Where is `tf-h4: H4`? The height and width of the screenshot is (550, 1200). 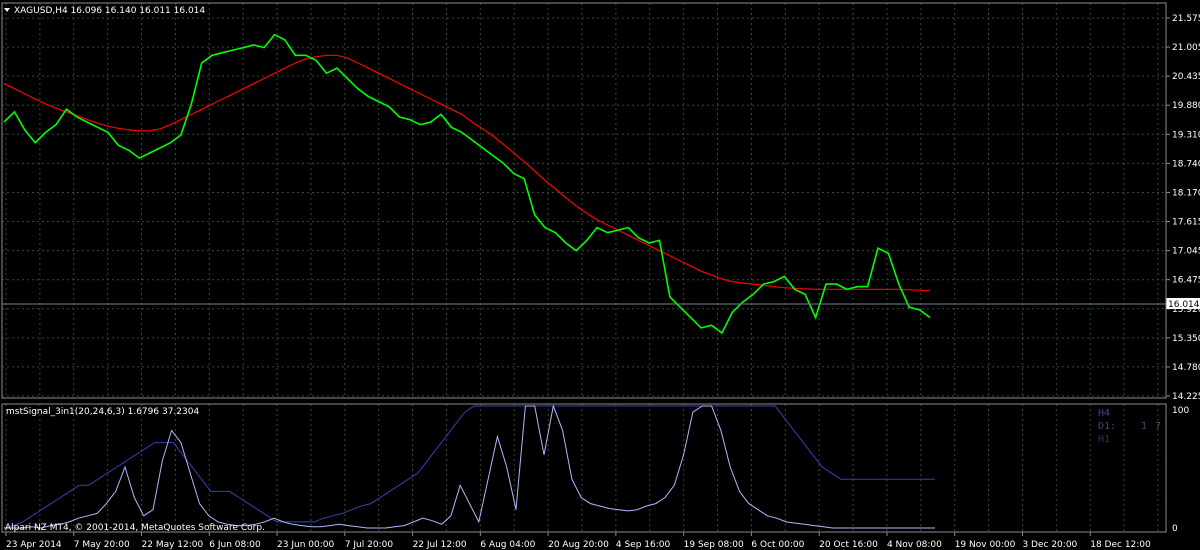
tf-h4: H4 is located at coordinates (1104, 413).